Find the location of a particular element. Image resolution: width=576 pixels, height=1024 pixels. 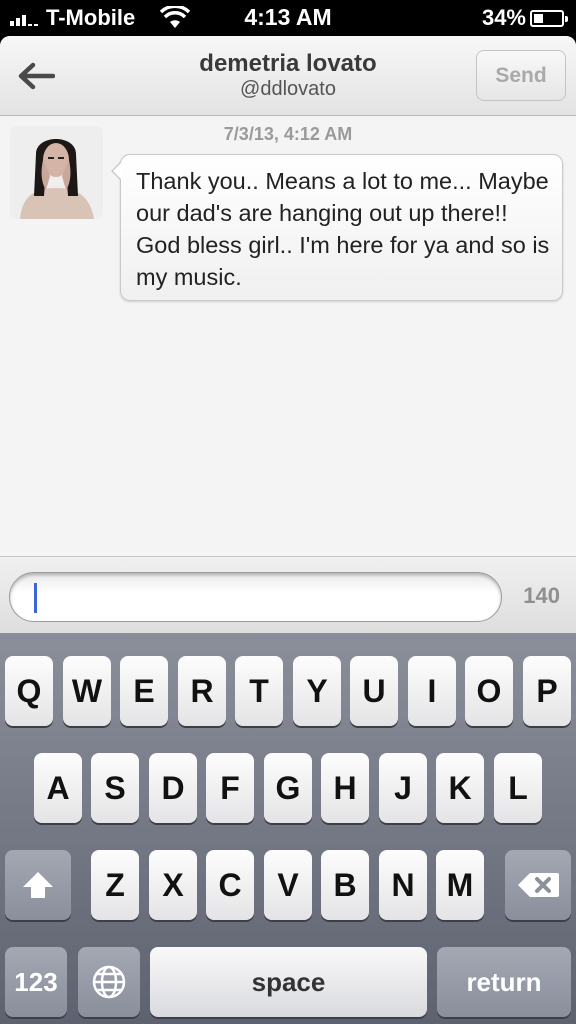

backspace-key is located at coordinates (538, 885).